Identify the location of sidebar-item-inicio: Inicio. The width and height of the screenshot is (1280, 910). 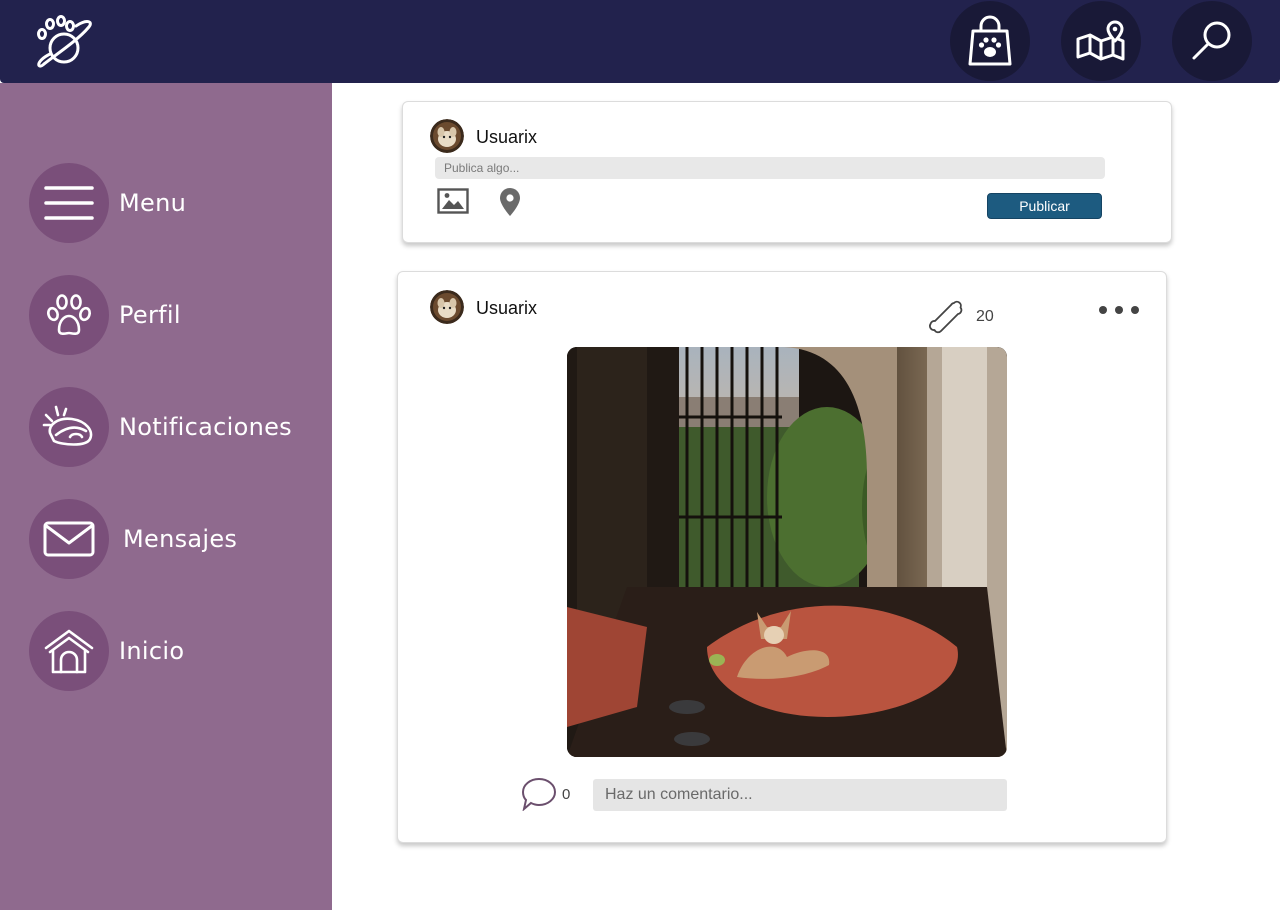
(106, 651).